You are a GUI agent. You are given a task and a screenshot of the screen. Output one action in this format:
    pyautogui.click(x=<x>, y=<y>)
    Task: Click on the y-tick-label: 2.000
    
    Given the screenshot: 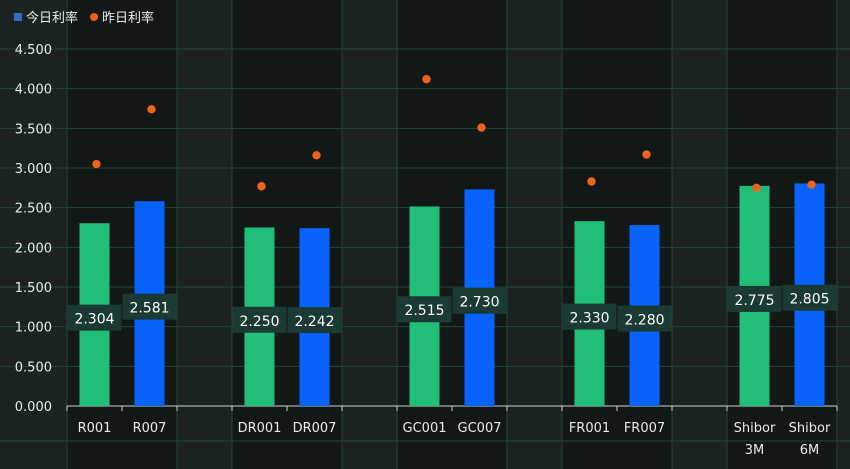 What is the action you would take?
    pyautogui.click(x=33, y=248)
    